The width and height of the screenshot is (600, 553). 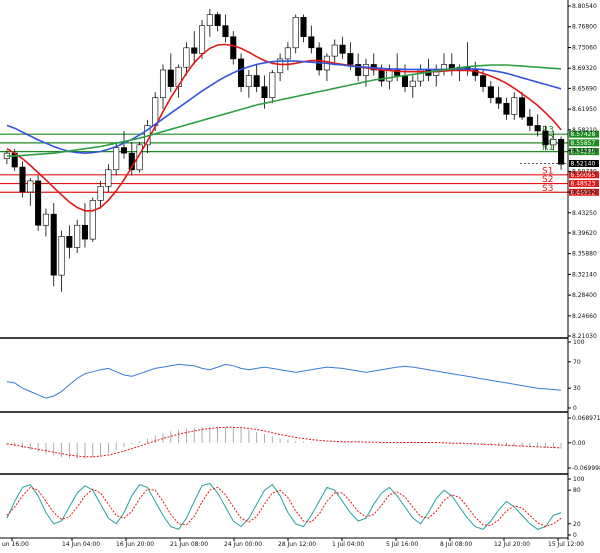 What do you see at coordinates (456, 544) in the screenshot?
I see `x-tick-label: 8 Jul 08:00` at bounding box center [456, 544].